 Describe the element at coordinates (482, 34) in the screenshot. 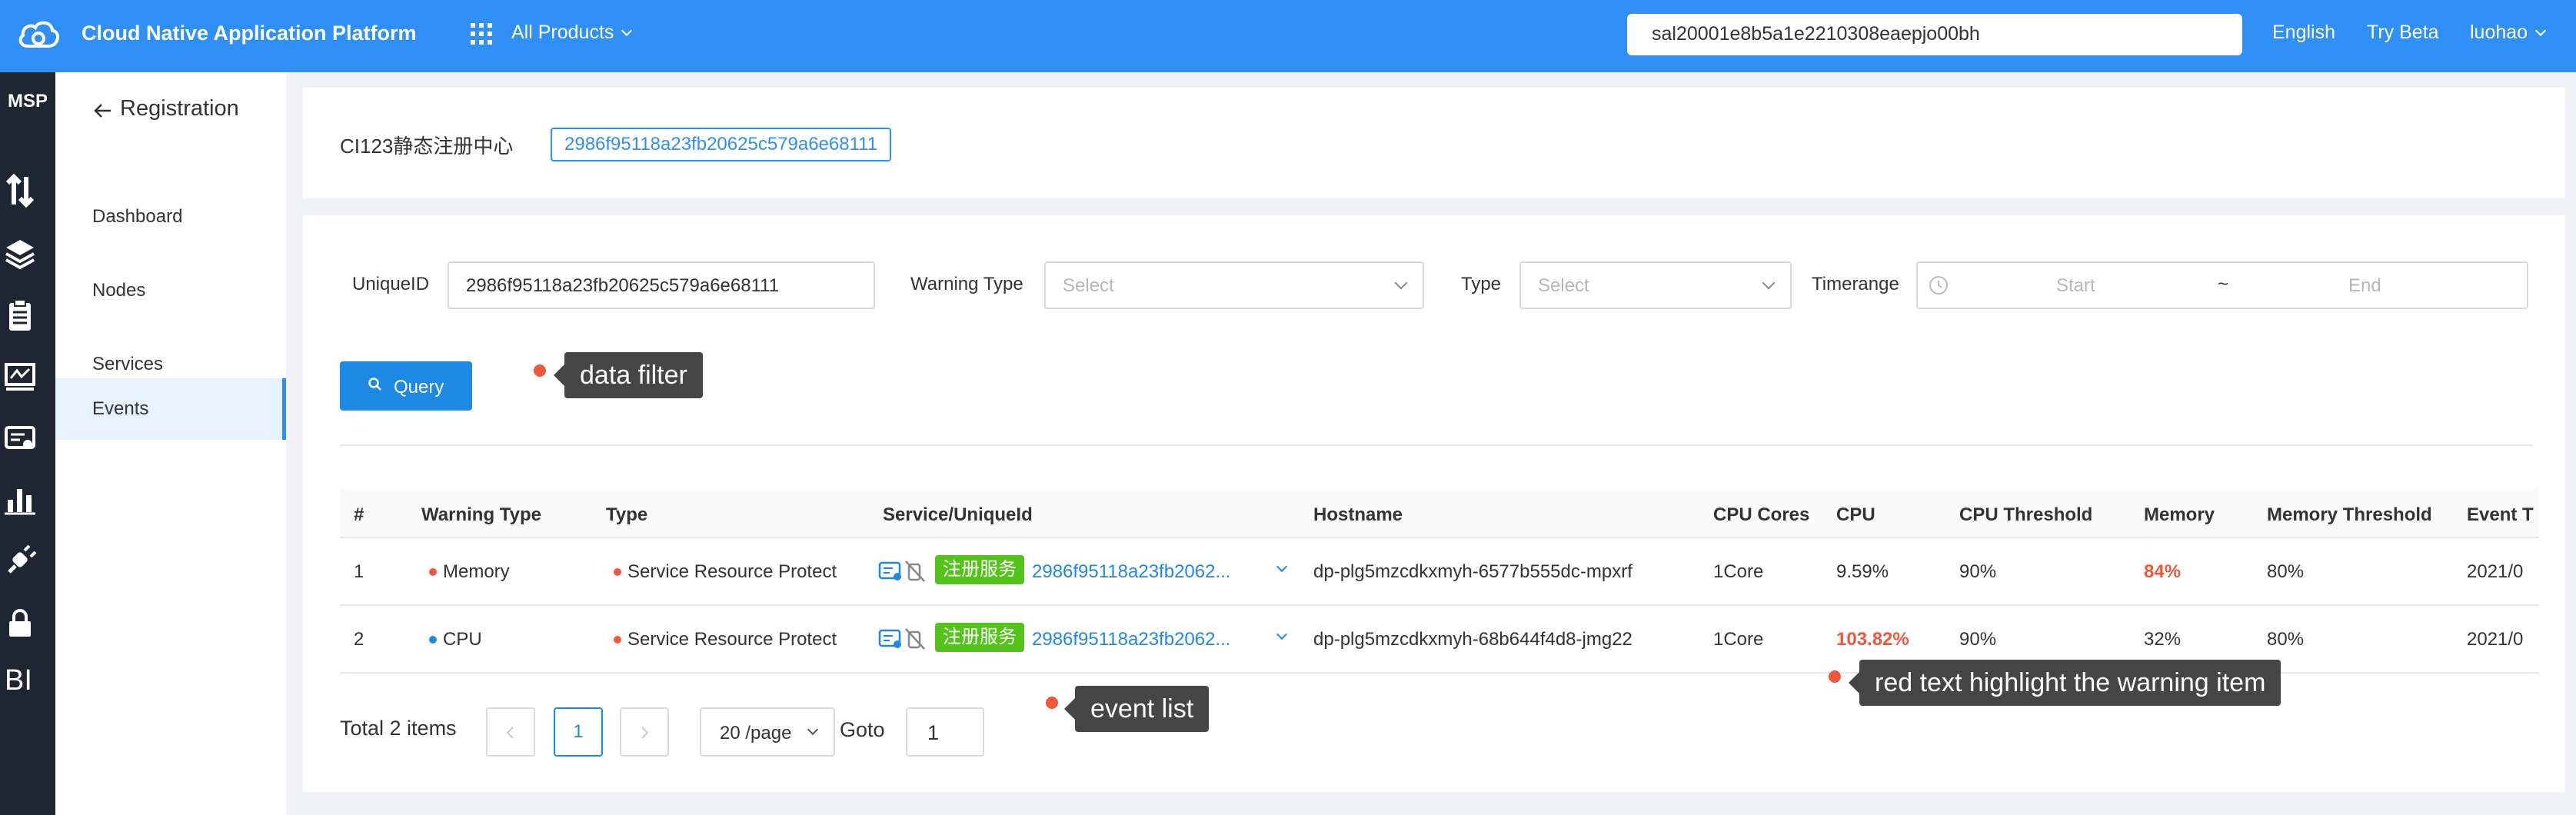

I see `apps-grid-icon` at that location.